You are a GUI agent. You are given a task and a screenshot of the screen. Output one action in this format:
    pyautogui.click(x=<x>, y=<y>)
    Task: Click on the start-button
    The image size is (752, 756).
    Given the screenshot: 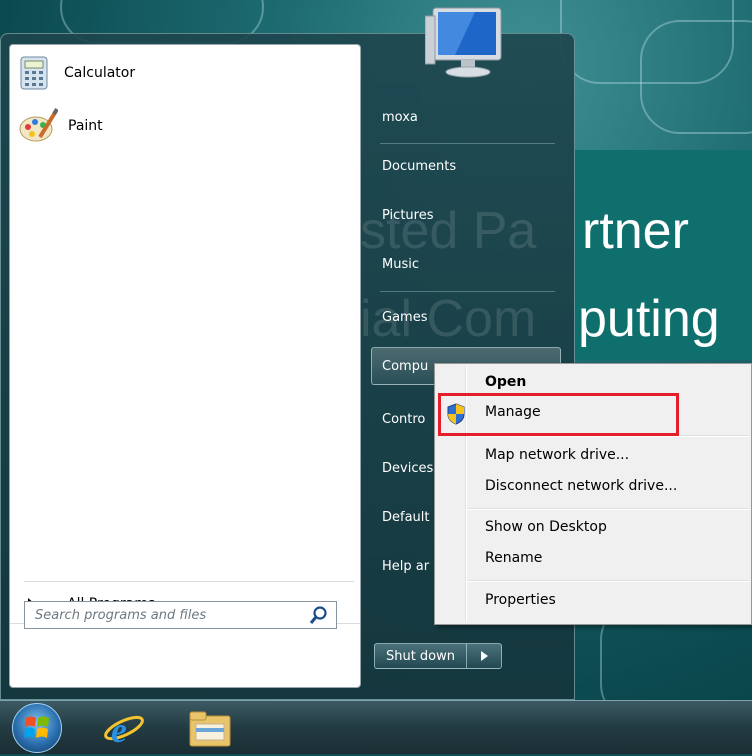 What is the action you would take?
    pyautogui.click(x=37, y=728)
    